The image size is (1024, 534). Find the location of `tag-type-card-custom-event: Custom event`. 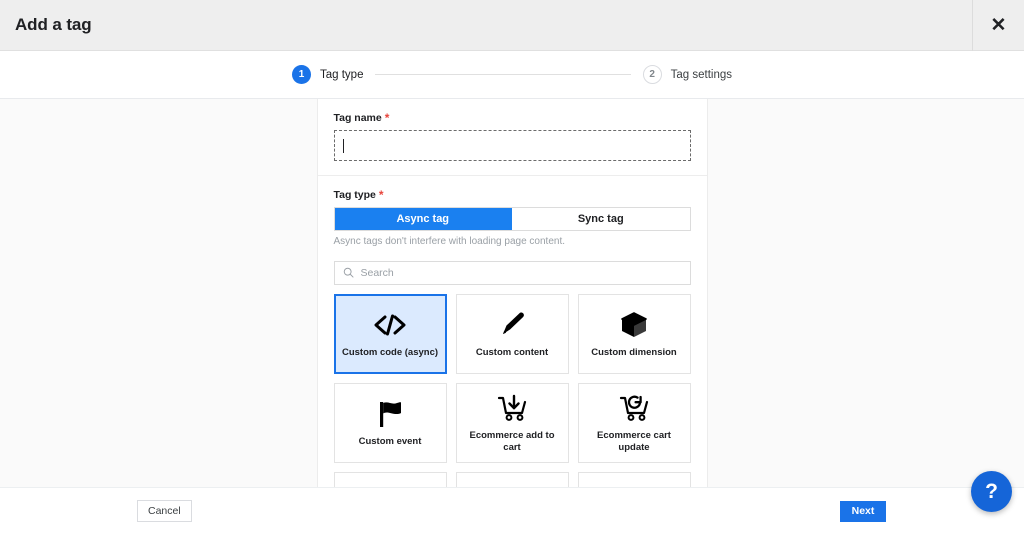

tag-type-card-custom-event: Custom event is located at coordinates (390, 422).